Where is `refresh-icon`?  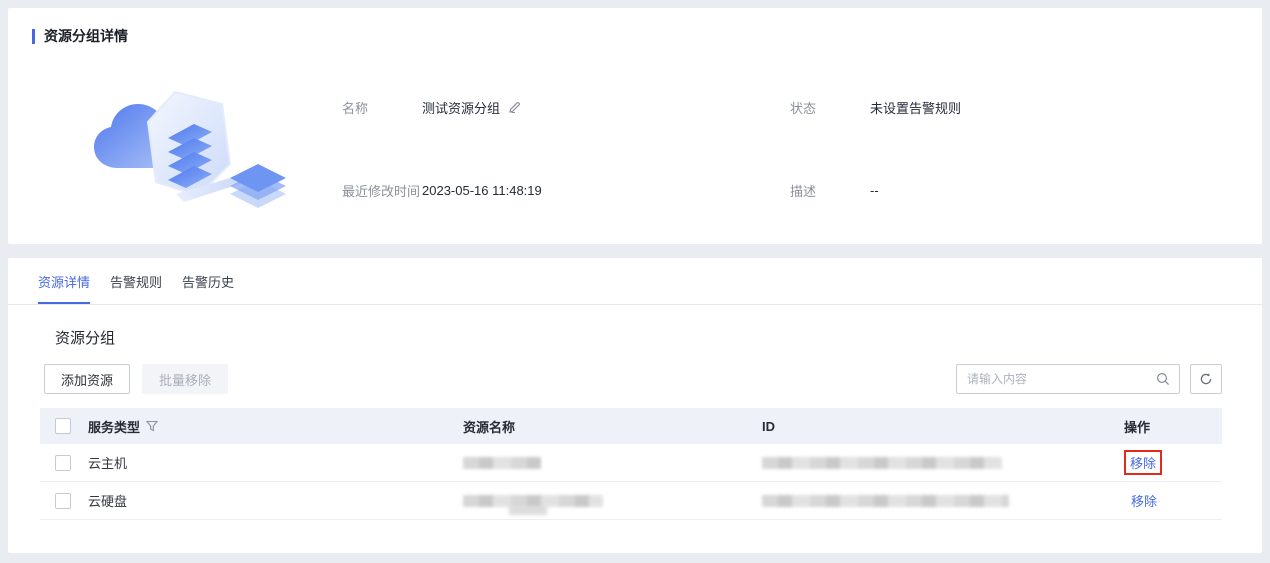 refresh-icon is located at coordinates (1206, 379).